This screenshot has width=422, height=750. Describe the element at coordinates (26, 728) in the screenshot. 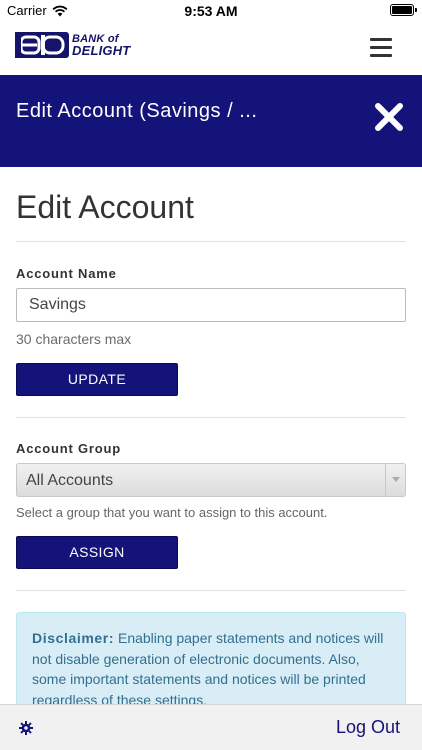

I see `gear-icon` at that location.